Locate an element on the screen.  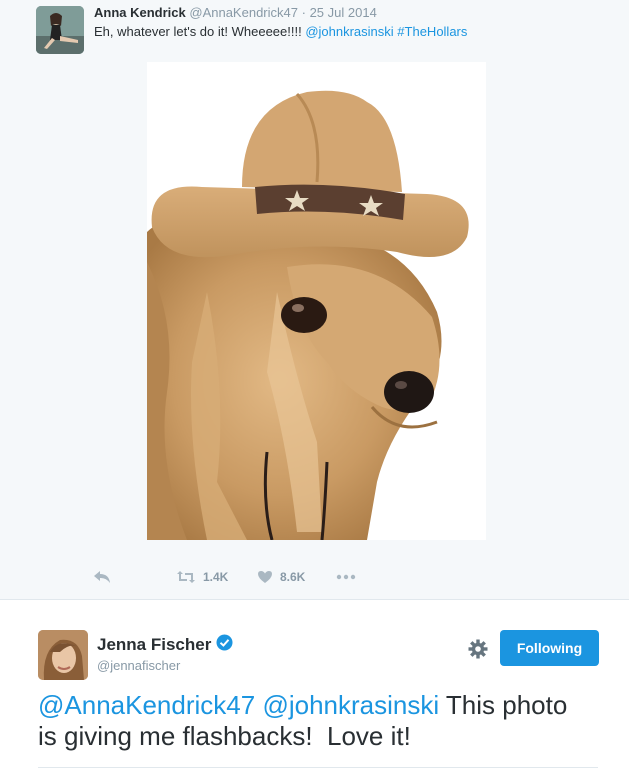
quoted-tweet-date: 25 Jul 2014 is located at coordinates (343, 12).